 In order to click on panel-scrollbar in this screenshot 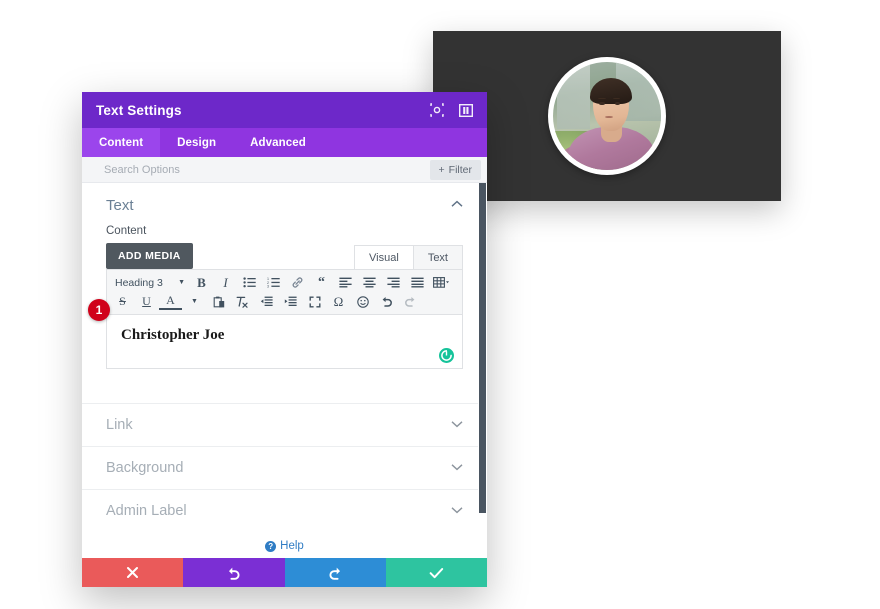, I will do `click(482, 370)`.